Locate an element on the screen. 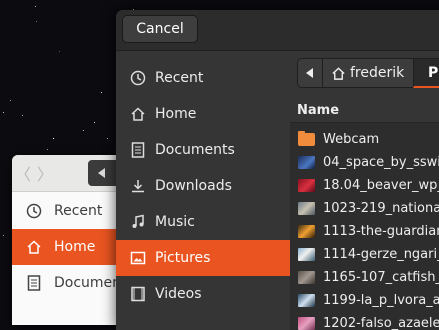  list-item: 1023-219_nationa is located at coordinates (364, 208).